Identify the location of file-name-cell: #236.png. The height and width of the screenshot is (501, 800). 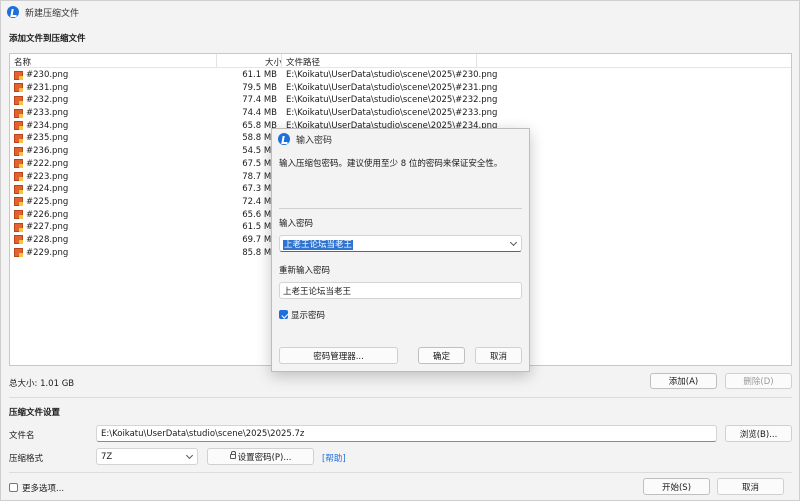
(41, 151).